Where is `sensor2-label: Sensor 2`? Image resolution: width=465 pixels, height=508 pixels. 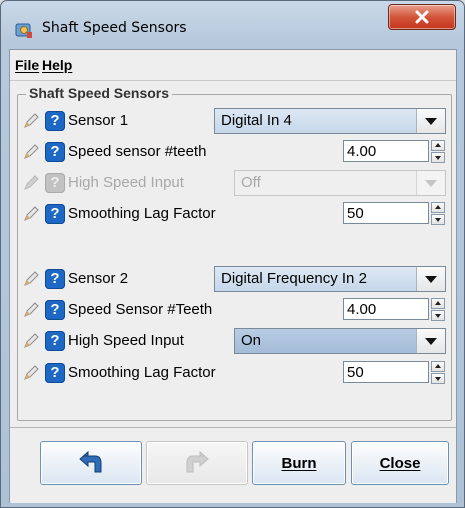 sensor2-label: Sensor 2 is located at coordinates (98, 278).